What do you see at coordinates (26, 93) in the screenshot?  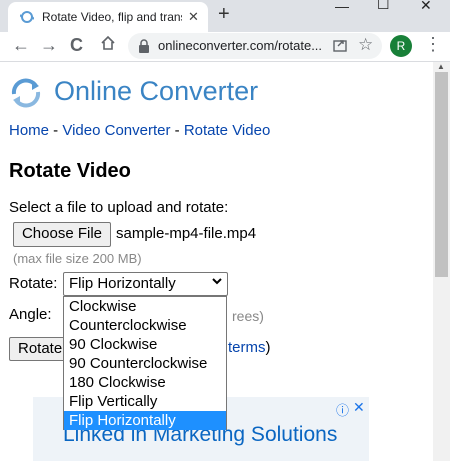 I see `logo-icon` at bounding box center [26, 93].